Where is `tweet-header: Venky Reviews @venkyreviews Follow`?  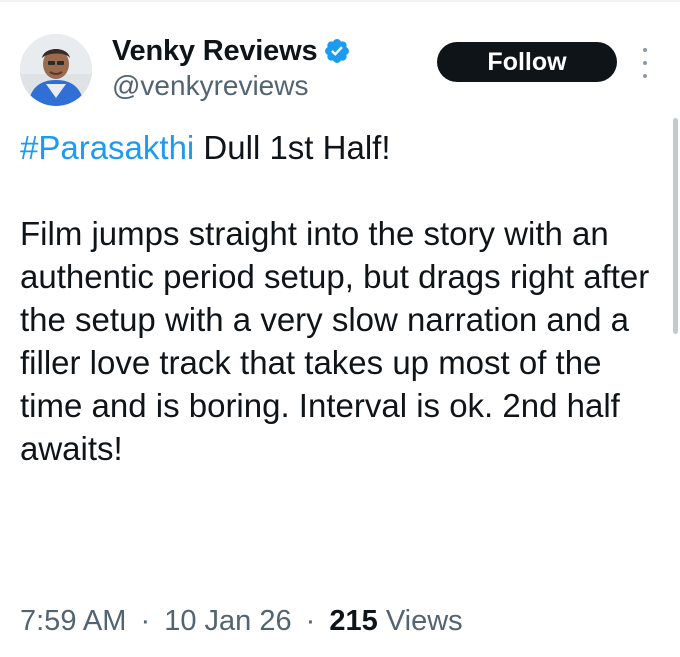 tweet-header: Venky Reviews @venkyreviews Follow is located at coordinates (340, 74).